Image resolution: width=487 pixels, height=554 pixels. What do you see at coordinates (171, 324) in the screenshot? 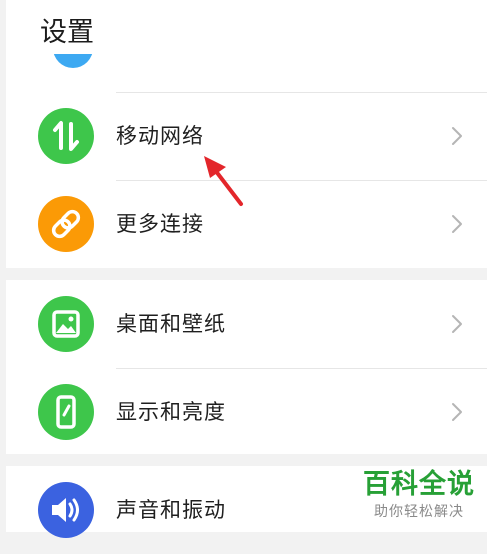
I see `settings-item-label: 桌面和壁纸` at bounding box center [171, 324].